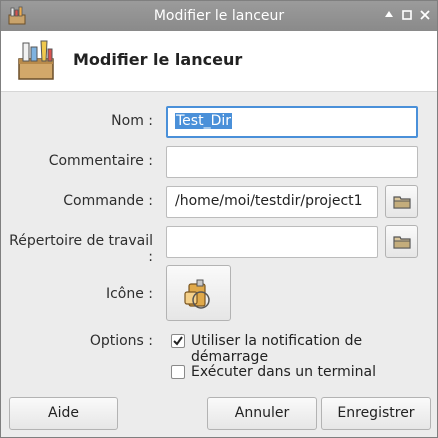 Image resolution: width=438 pixels, height=438 pixels. What do you see at coordinates (178, 372) in the screenshot?
I see `run-in-terminal-checkbox` at bounding box center [178, 372].